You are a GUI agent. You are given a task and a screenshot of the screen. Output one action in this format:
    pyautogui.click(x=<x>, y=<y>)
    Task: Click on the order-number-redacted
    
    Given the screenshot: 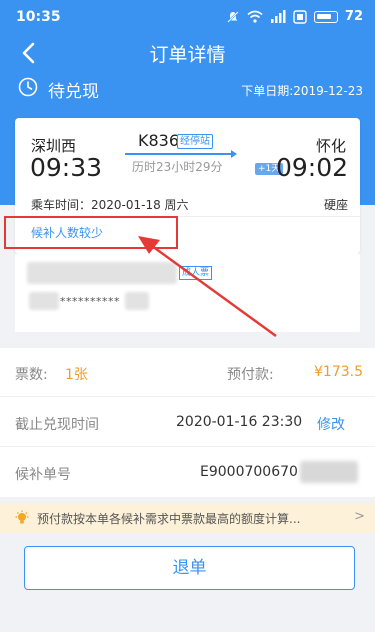 What is the action you would take?
    pyautogui.click(x=329, y=472)
    